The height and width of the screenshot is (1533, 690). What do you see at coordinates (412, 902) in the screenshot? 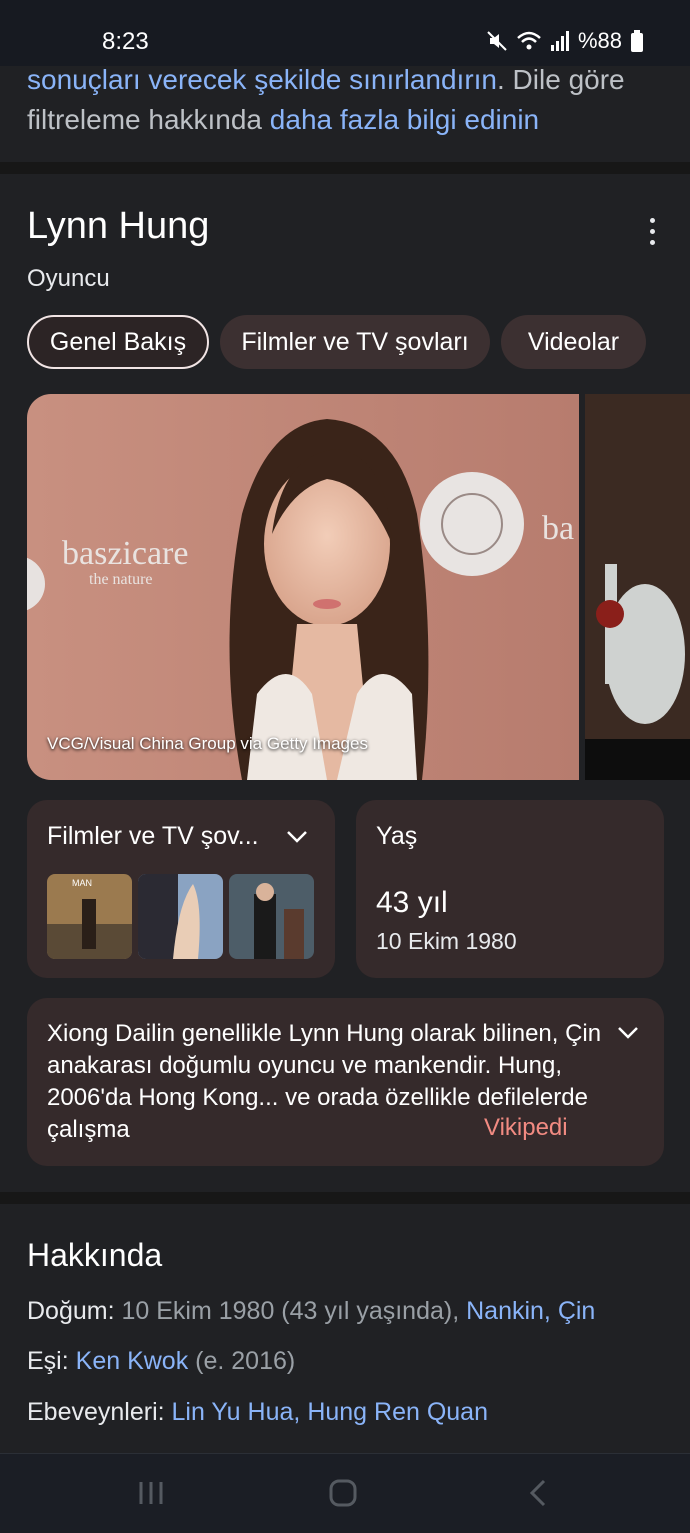
I see `age-value: 43 yıl` at bounding box center [412, 902].